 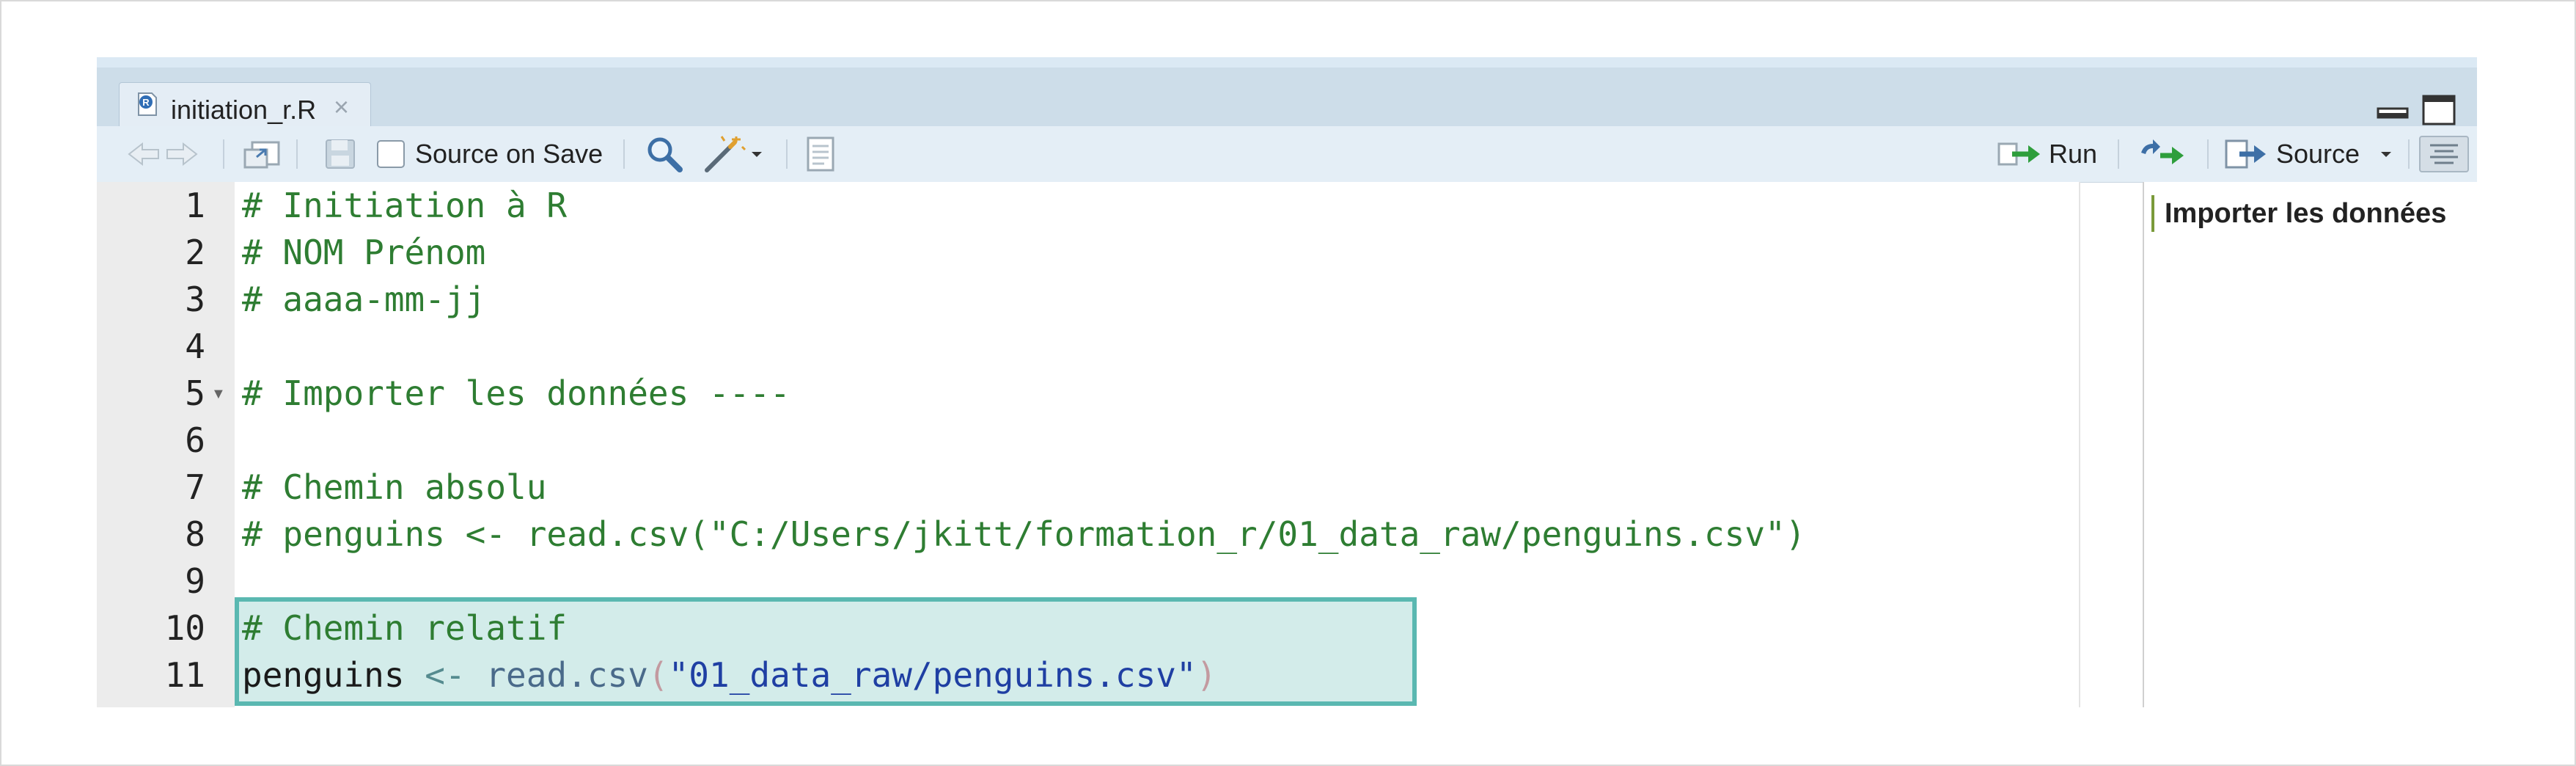 I want to click on magic-wand-icon, so click(x=726, y=154).